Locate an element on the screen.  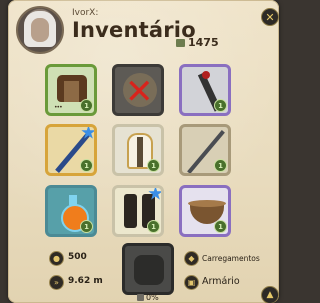
avatar-face is located at coordinates (40, 30).